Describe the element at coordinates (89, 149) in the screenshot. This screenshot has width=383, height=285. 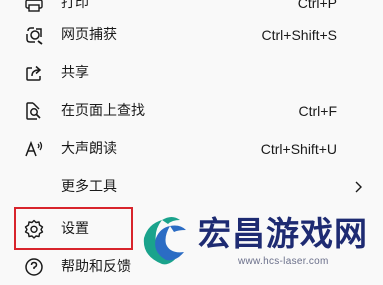
I see `menu-item-label: 大声朗读` at that location.